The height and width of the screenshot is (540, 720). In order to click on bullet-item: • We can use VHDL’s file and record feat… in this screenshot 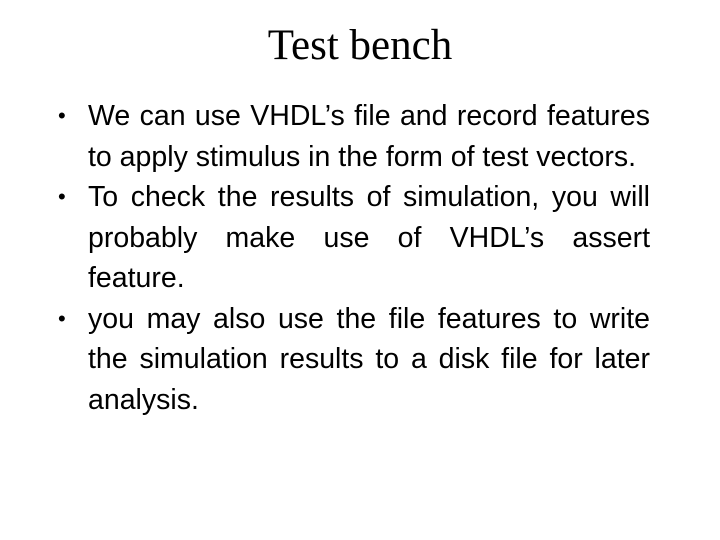, I will do `click(354, 136)`.